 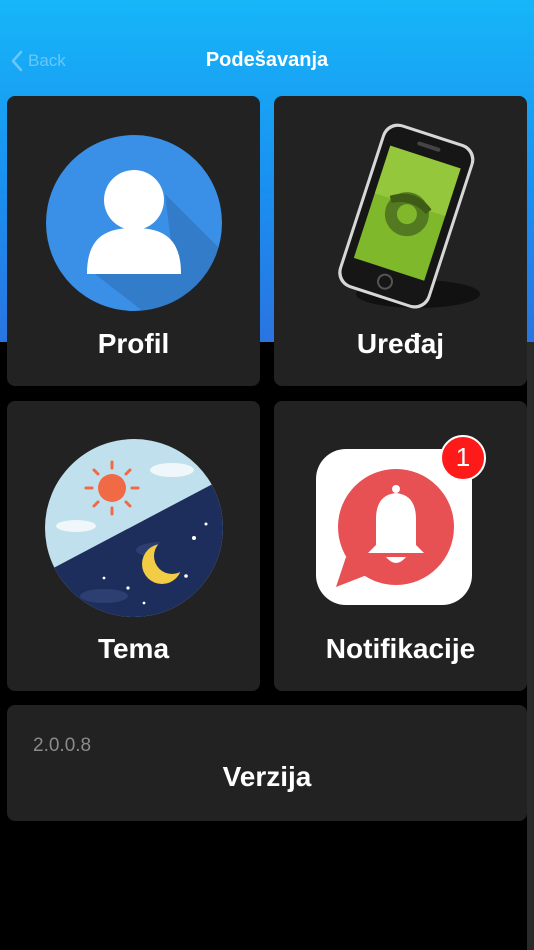 What do you see at coordinates (134, 223) in the screenshot?
I see `user-icon` at bounding box center [134, 223].